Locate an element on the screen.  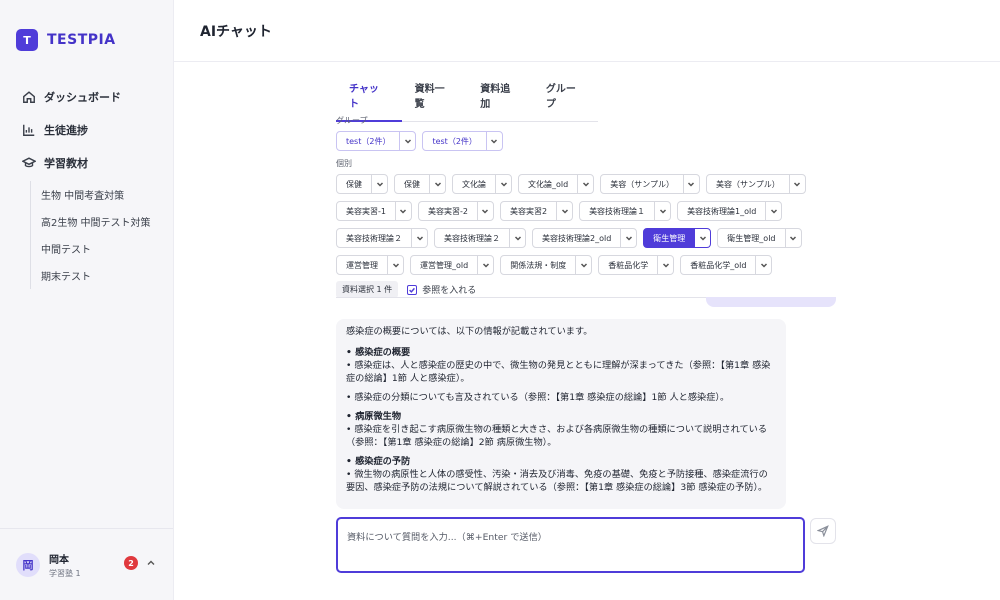
material-select: 運営管理 is located at coordinates (370, 265).